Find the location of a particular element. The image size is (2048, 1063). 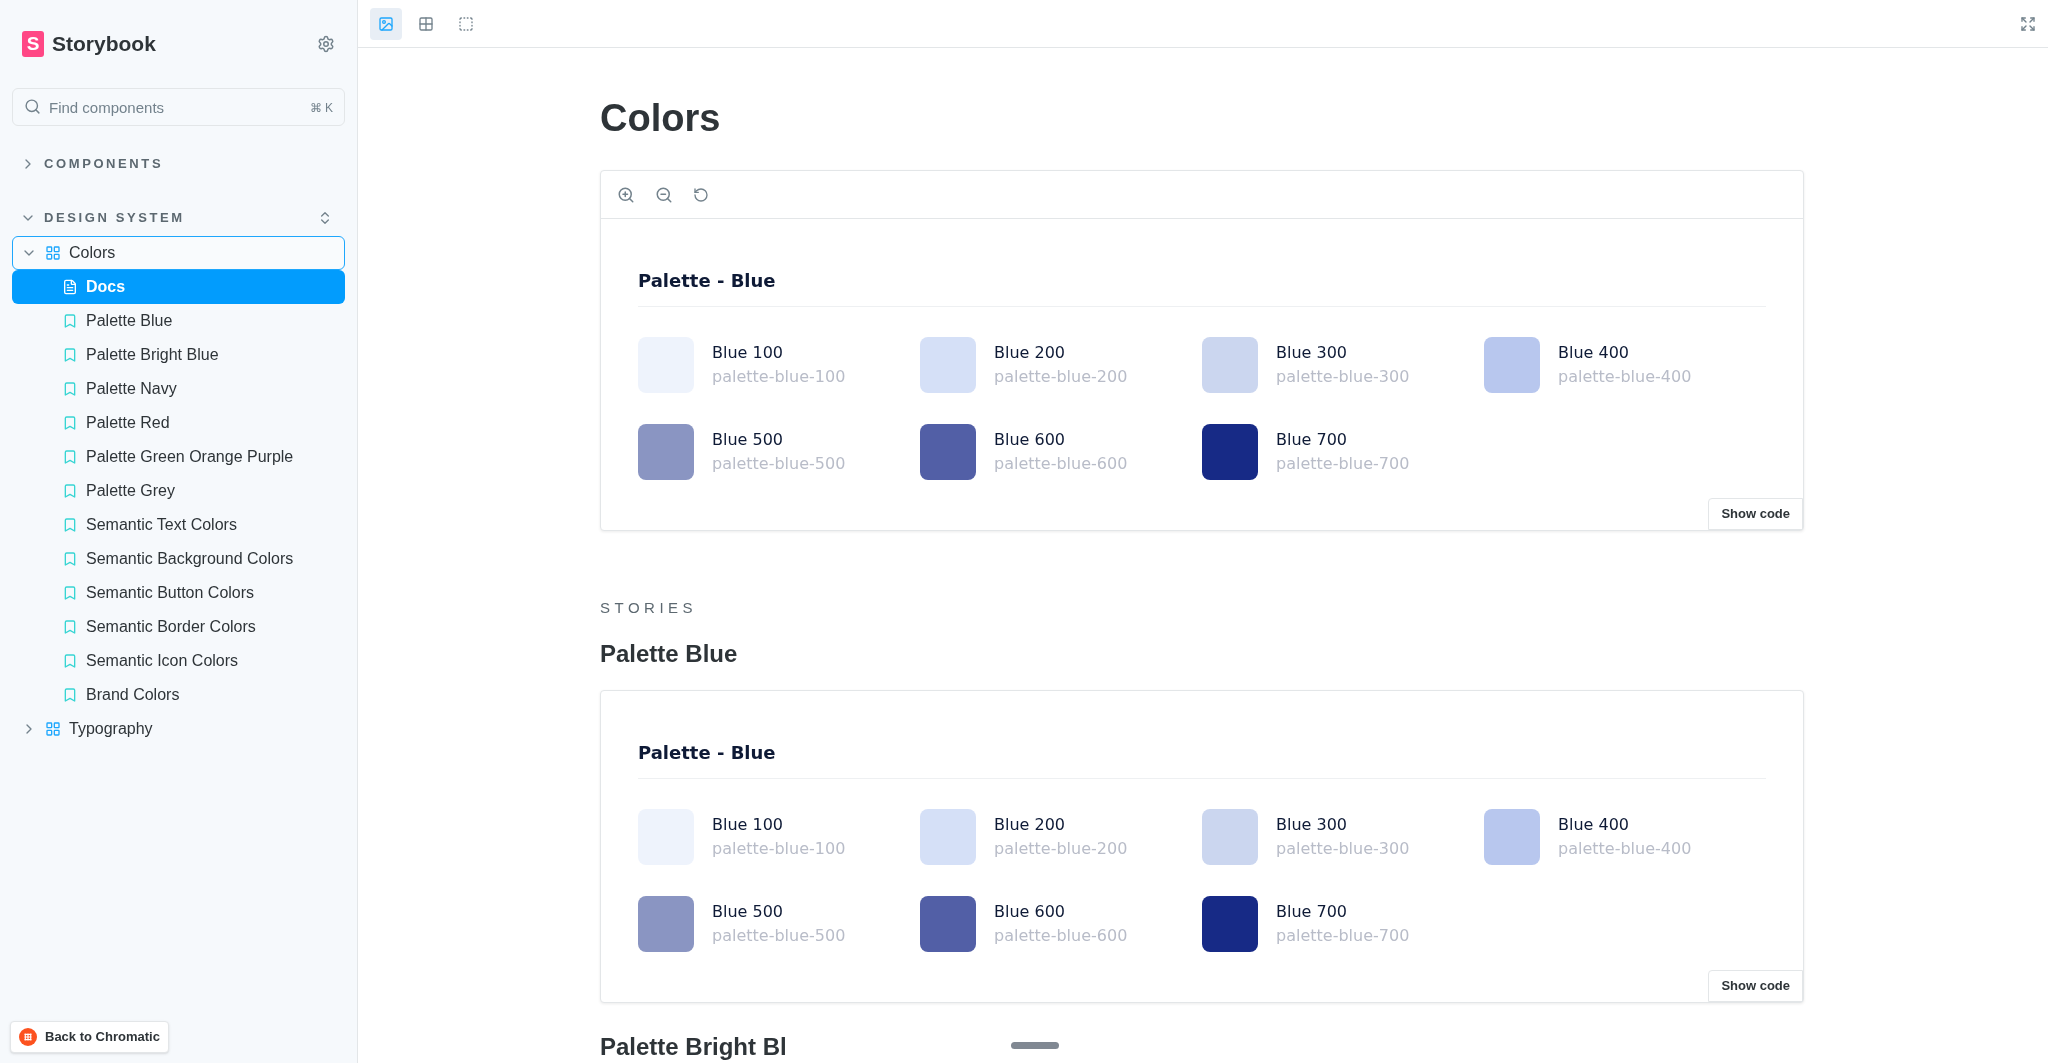

tree-item: Palette Red is located at coordinates (178, 423).